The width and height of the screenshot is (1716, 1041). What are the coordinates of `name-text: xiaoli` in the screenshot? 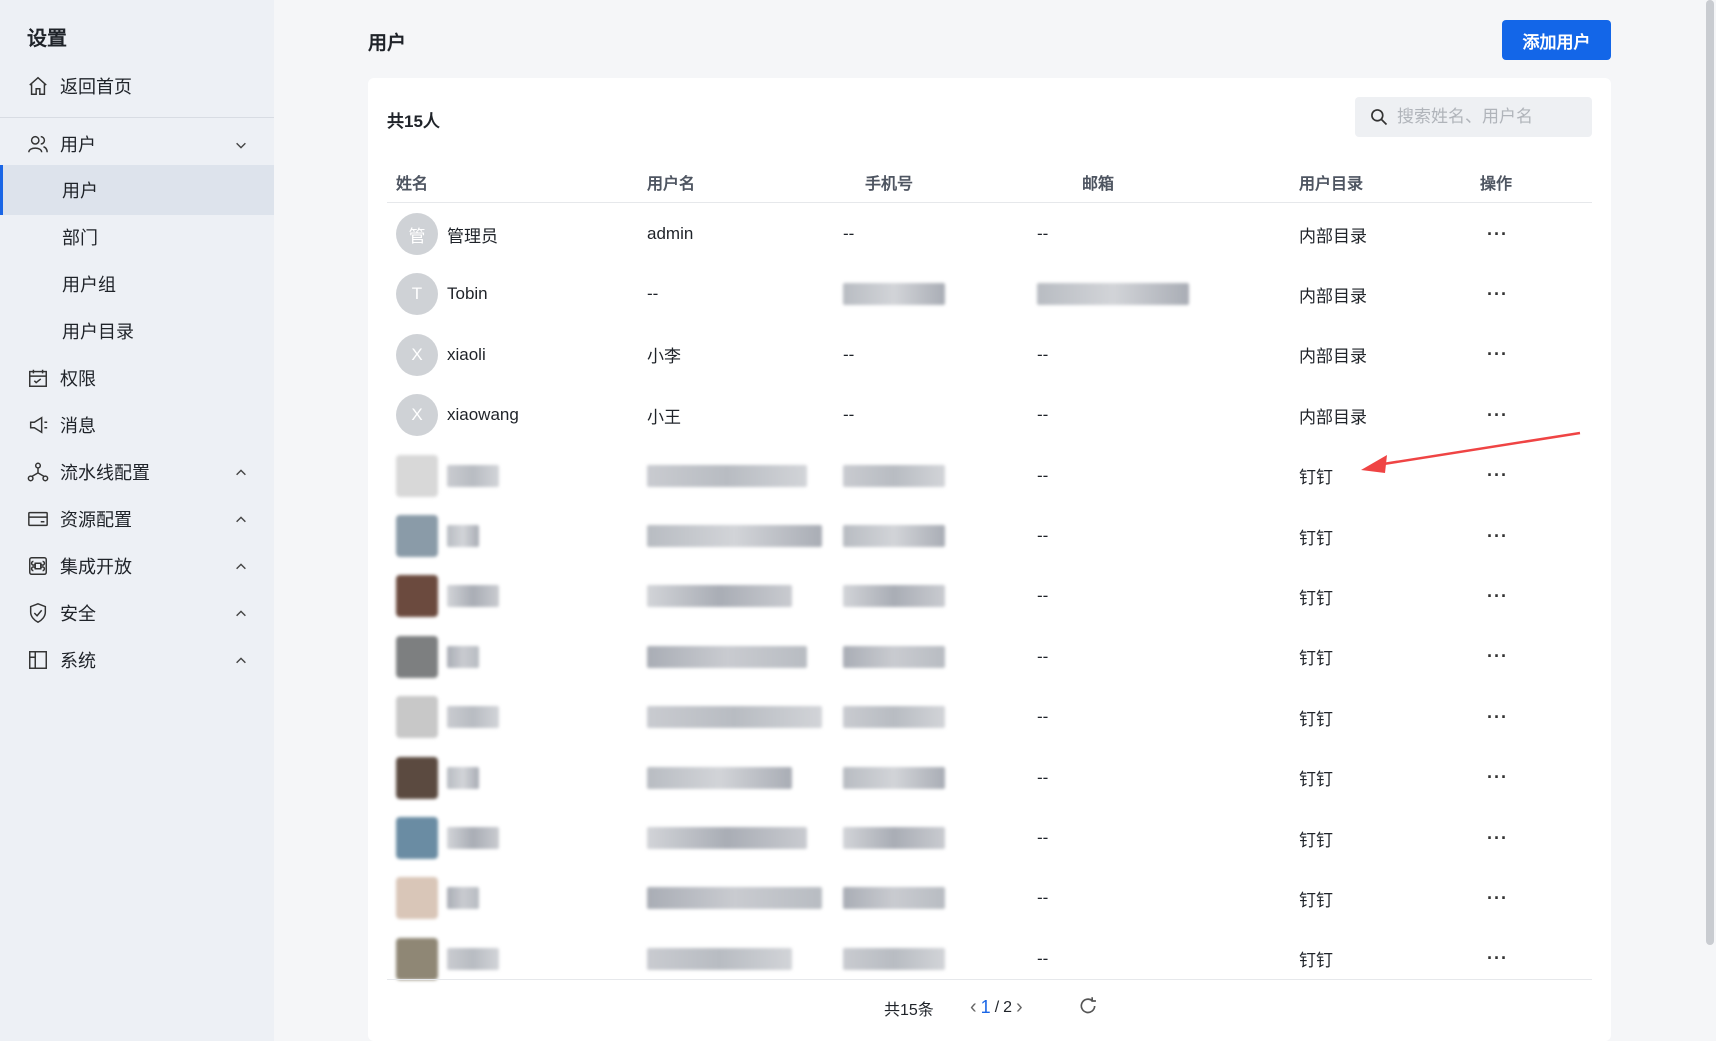 It's located at (466, 354).